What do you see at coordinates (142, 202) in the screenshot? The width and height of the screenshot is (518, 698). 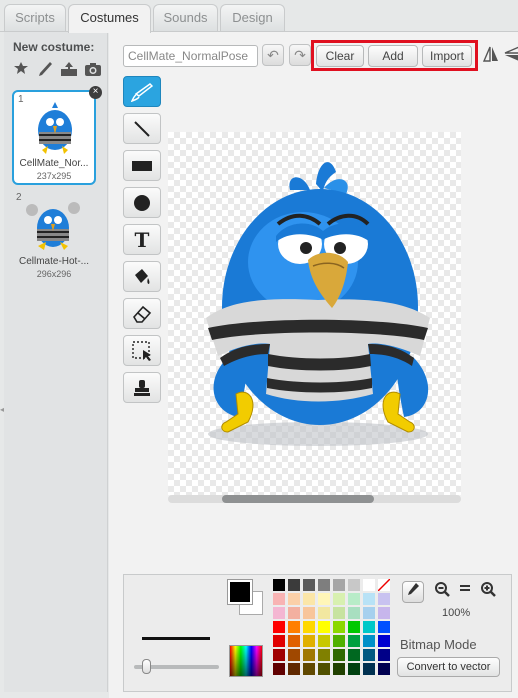 I see `ellipse-tool` at bounding box center [142, 202].